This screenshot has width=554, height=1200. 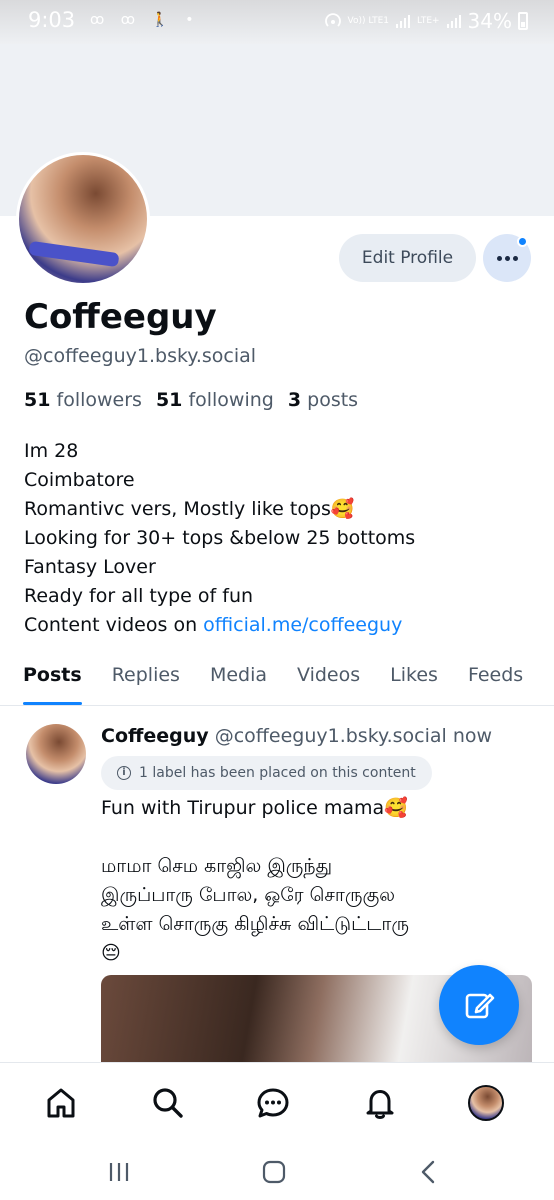 What do you see at coordinates (139, 596) in the screenshot?
I see `bio-line: Ready for all type of fun` at bounding box center [139, 596].